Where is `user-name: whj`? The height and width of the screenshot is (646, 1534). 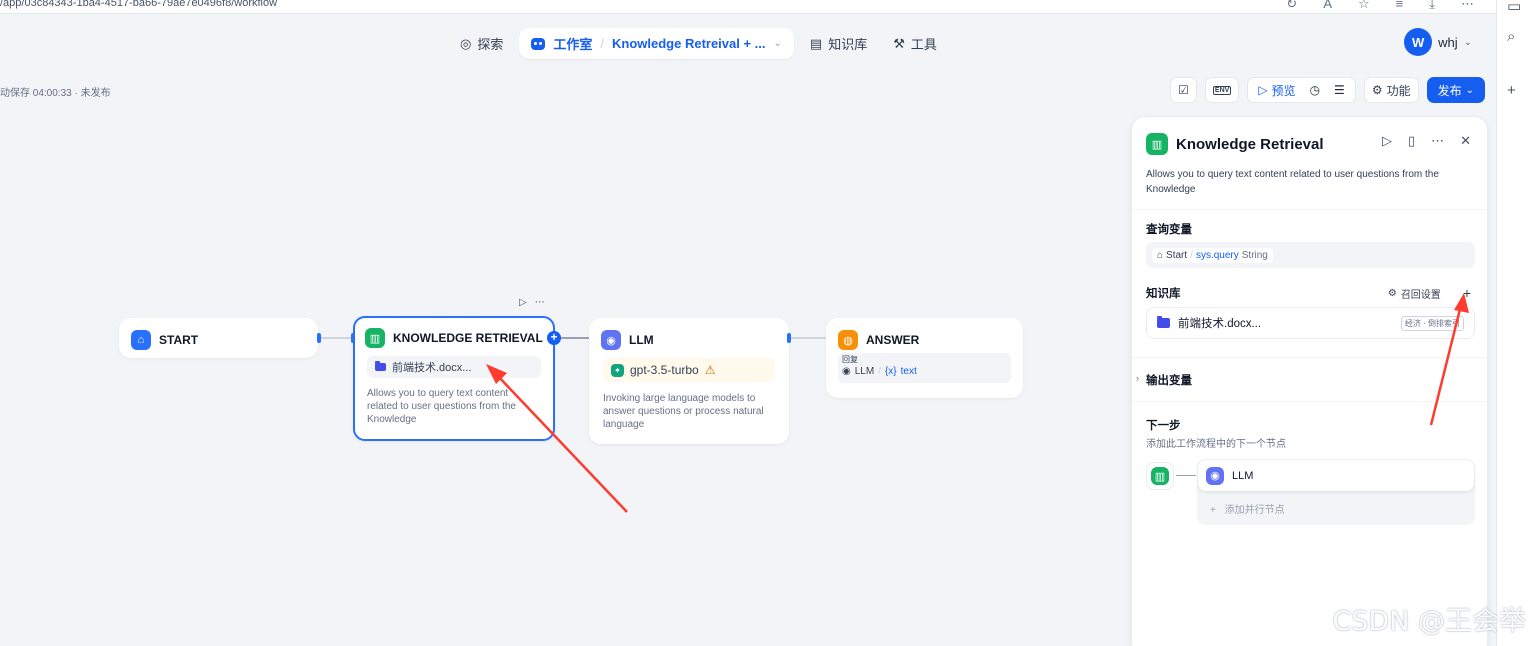
user-name: whj is located at coordinates (1448, 42).